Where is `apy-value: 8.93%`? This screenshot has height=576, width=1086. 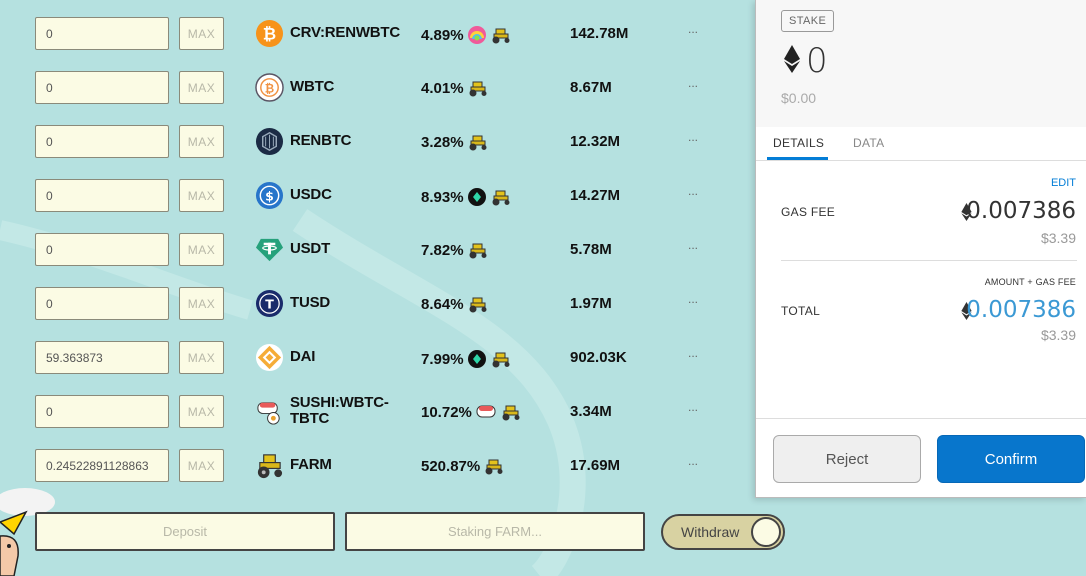
apy-value: 8.93% is located at coordinates (442, 197).